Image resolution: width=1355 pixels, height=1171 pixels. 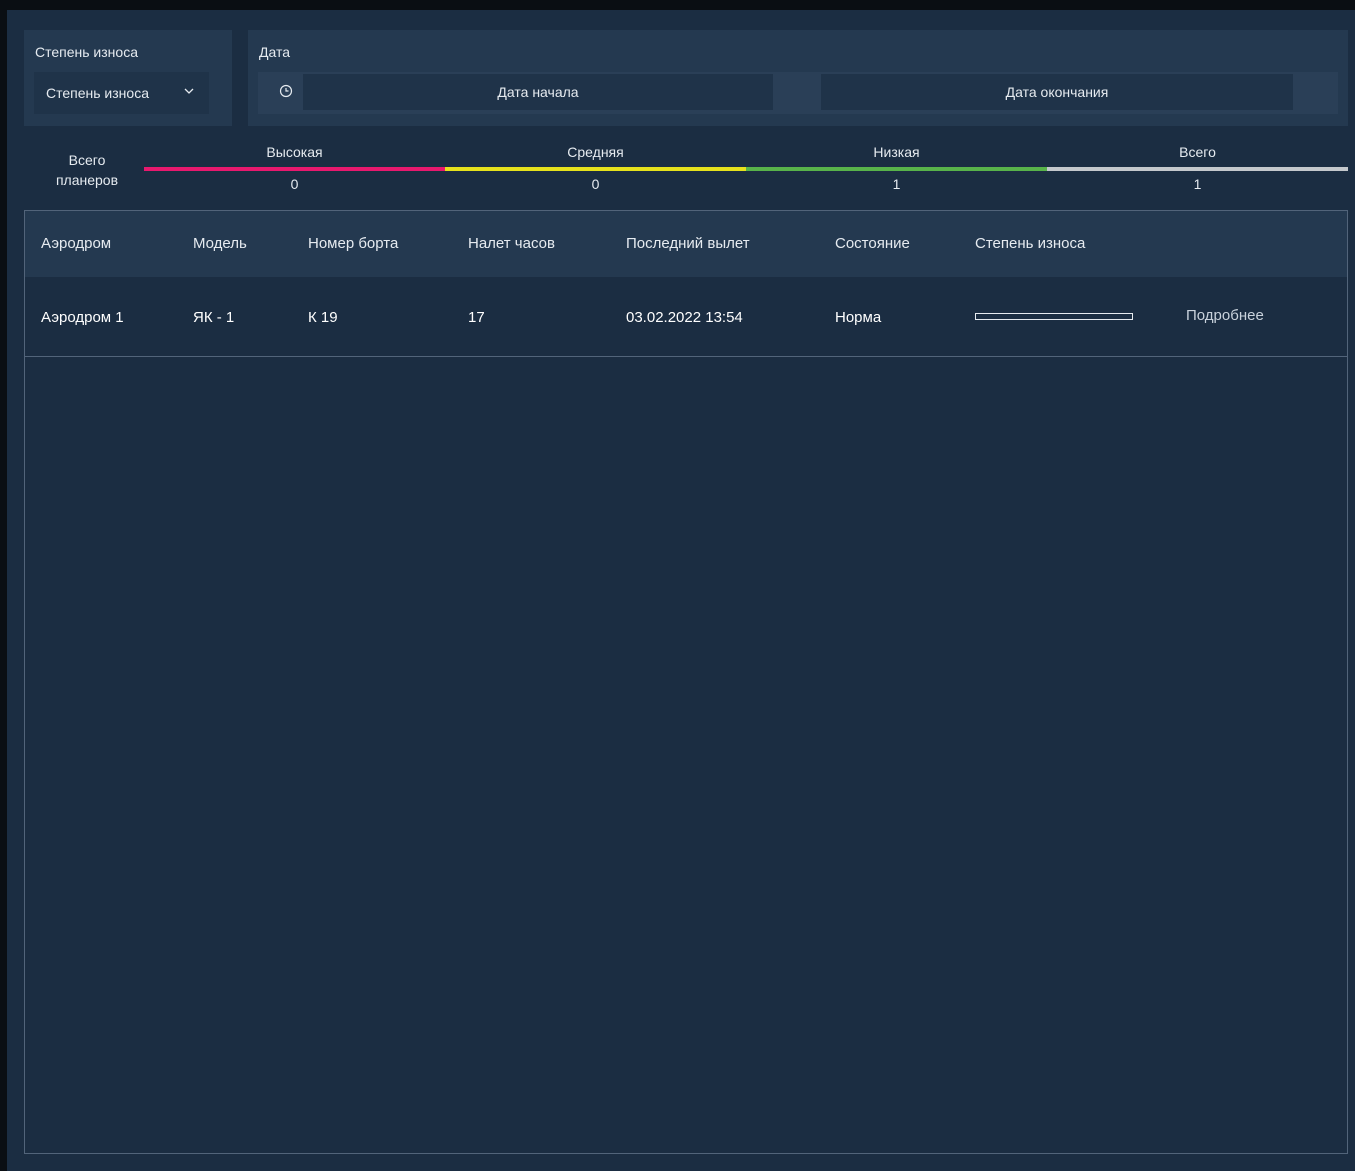 I want to click on cell-model: ЯК - 1, so click(x=214, y=317).